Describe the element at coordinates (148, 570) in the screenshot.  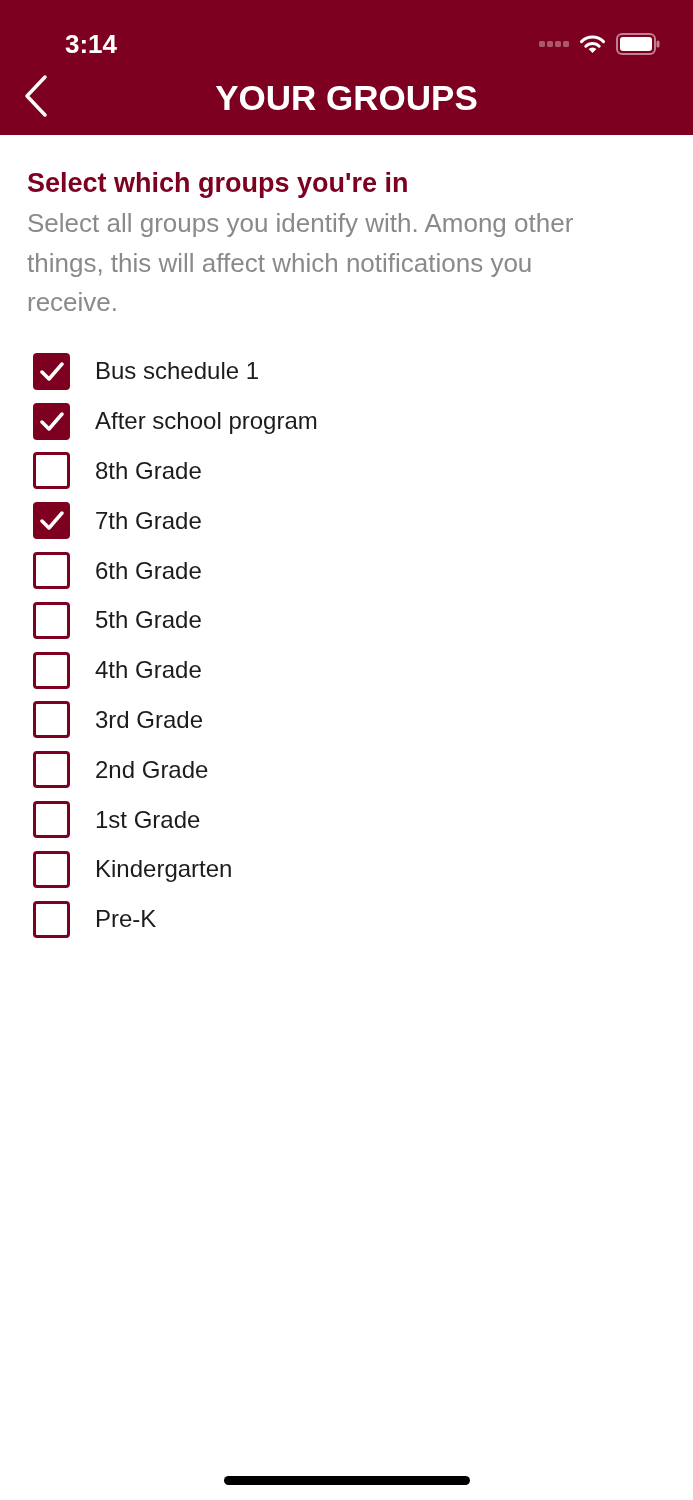
I see `checkbox-label: 6th Grade` at that location.